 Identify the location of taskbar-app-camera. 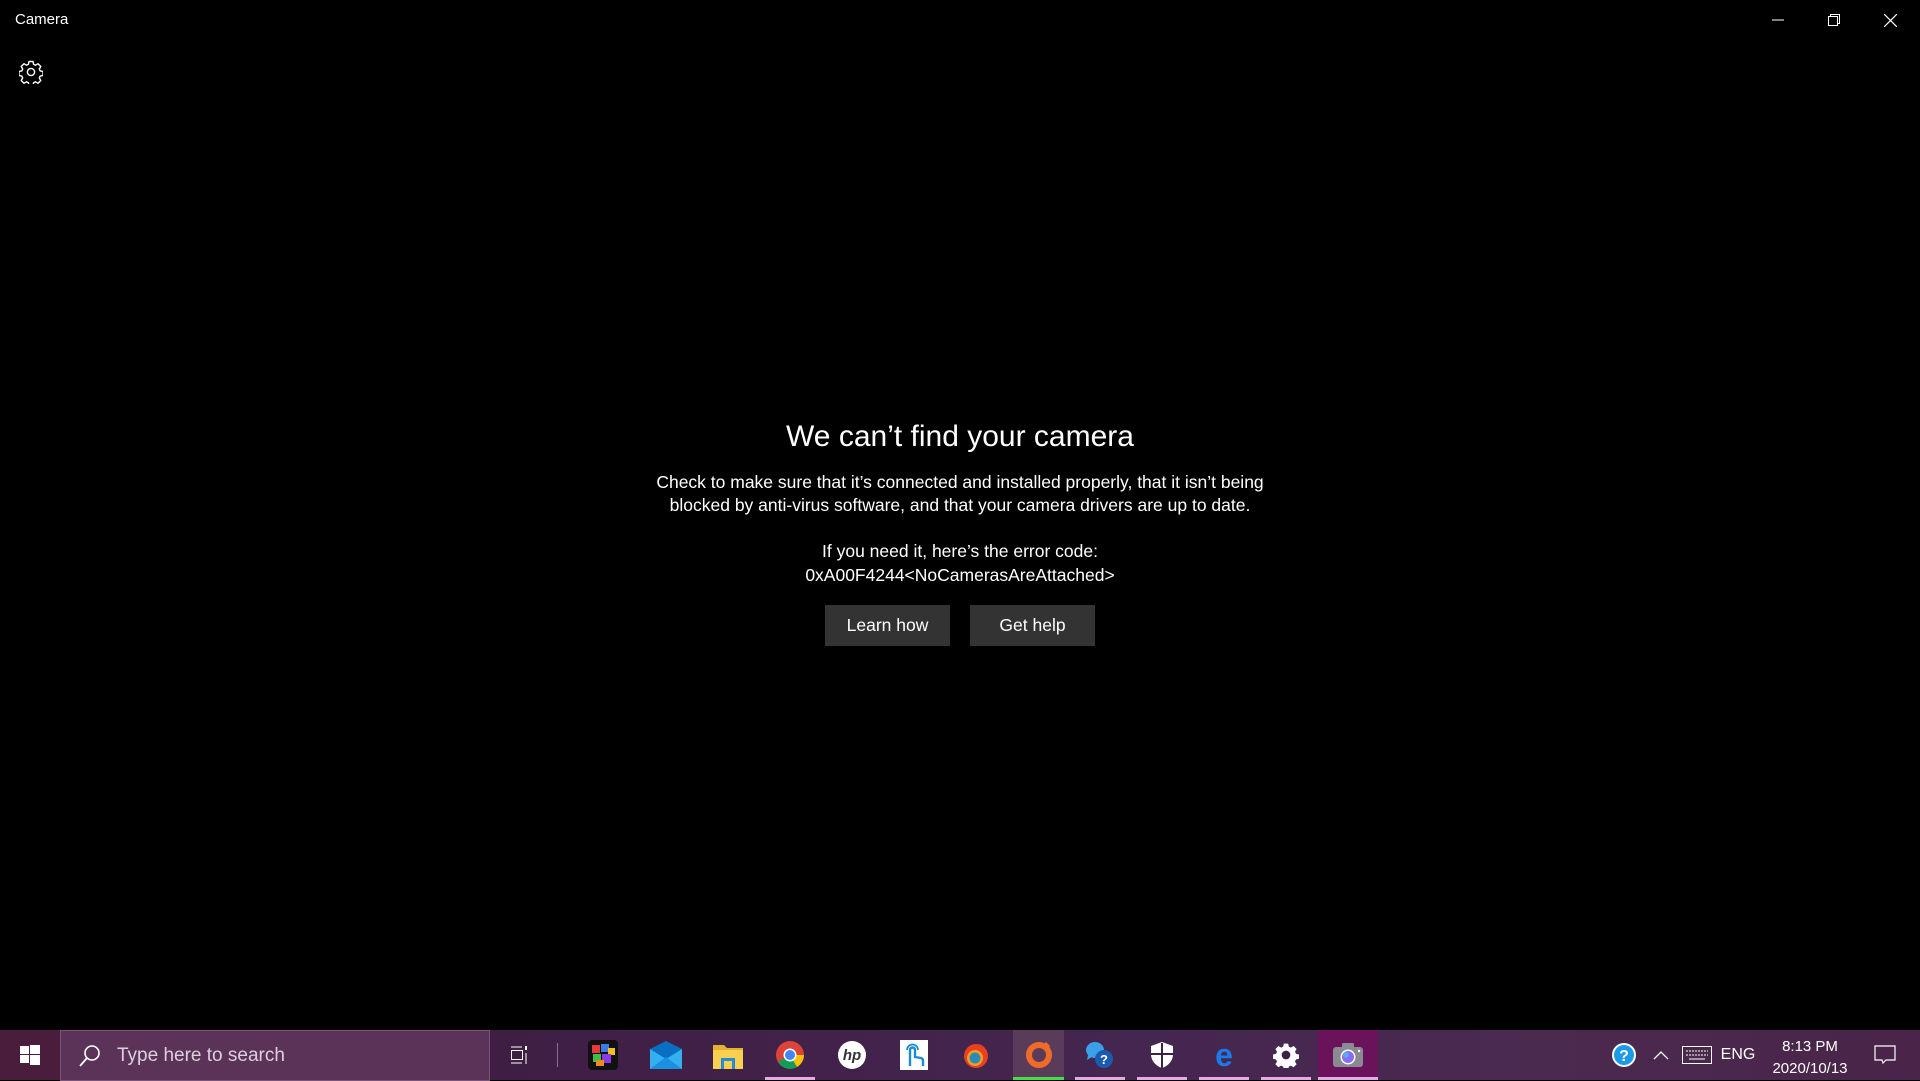
(1348, 1055).